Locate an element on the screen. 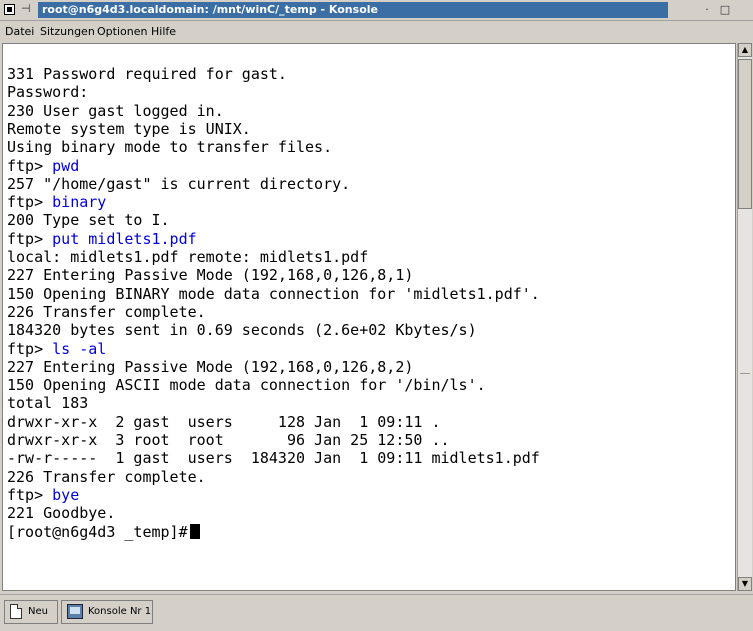 This screenshot has width=753, height=631. tab-konsole-1: Konsole Nr 1 is located at coordinates (107, 612).